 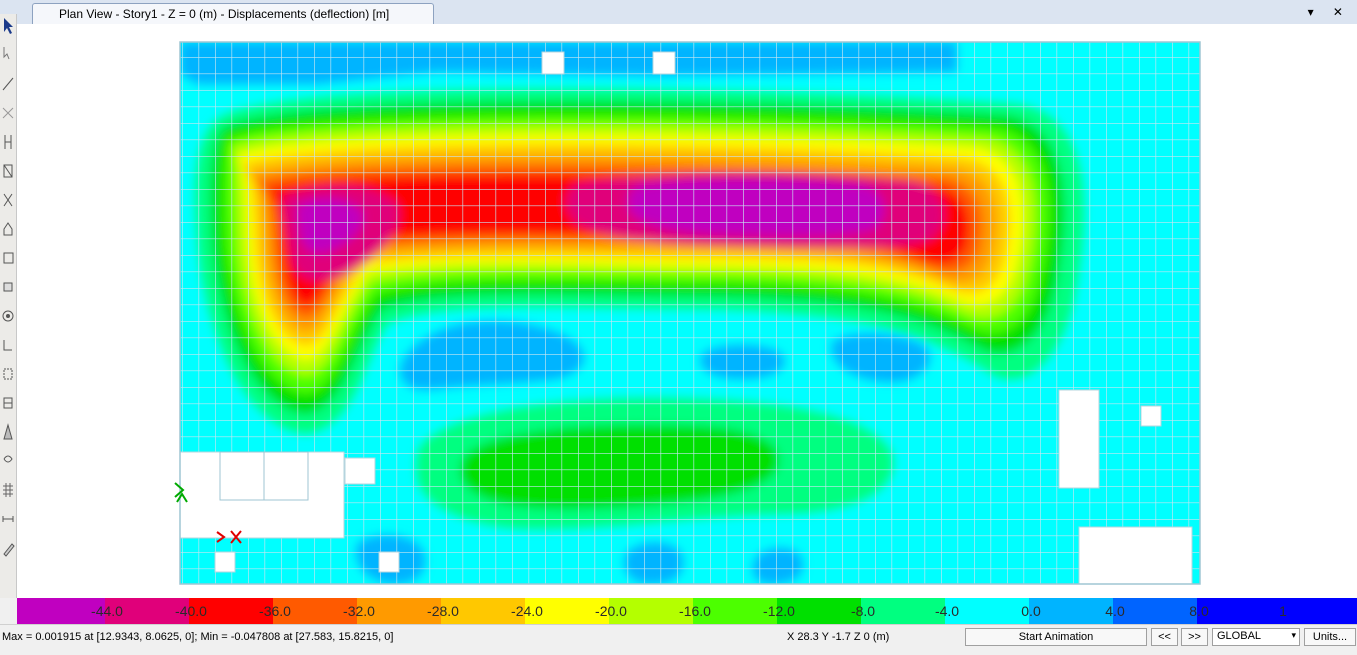 What do you see at coordinates (1056, 637) in the screenshot?
I see `start-animation-button: Start Animation` at bounding box center [1056, 637].